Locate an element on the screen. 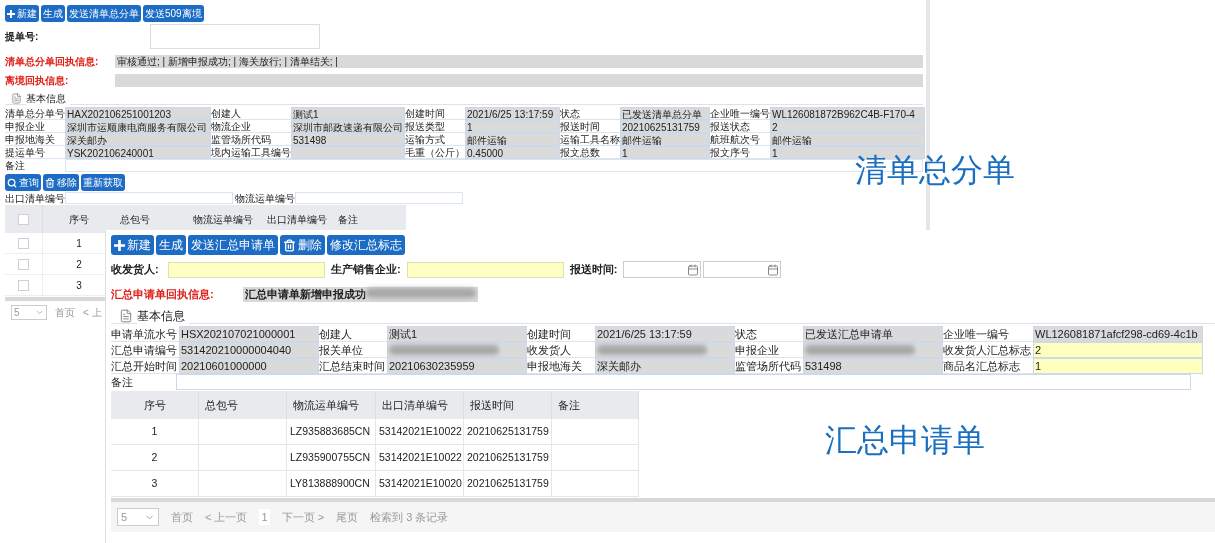  section-title: 基本信息 is located at coordinates (48, 98).